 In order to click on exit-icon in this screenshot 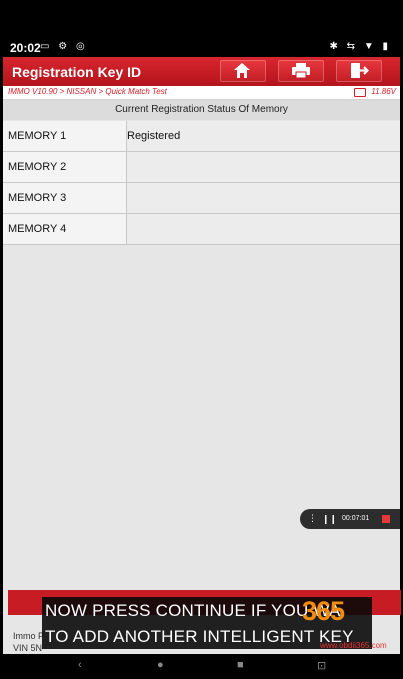, I will do `click(360, 70)`.